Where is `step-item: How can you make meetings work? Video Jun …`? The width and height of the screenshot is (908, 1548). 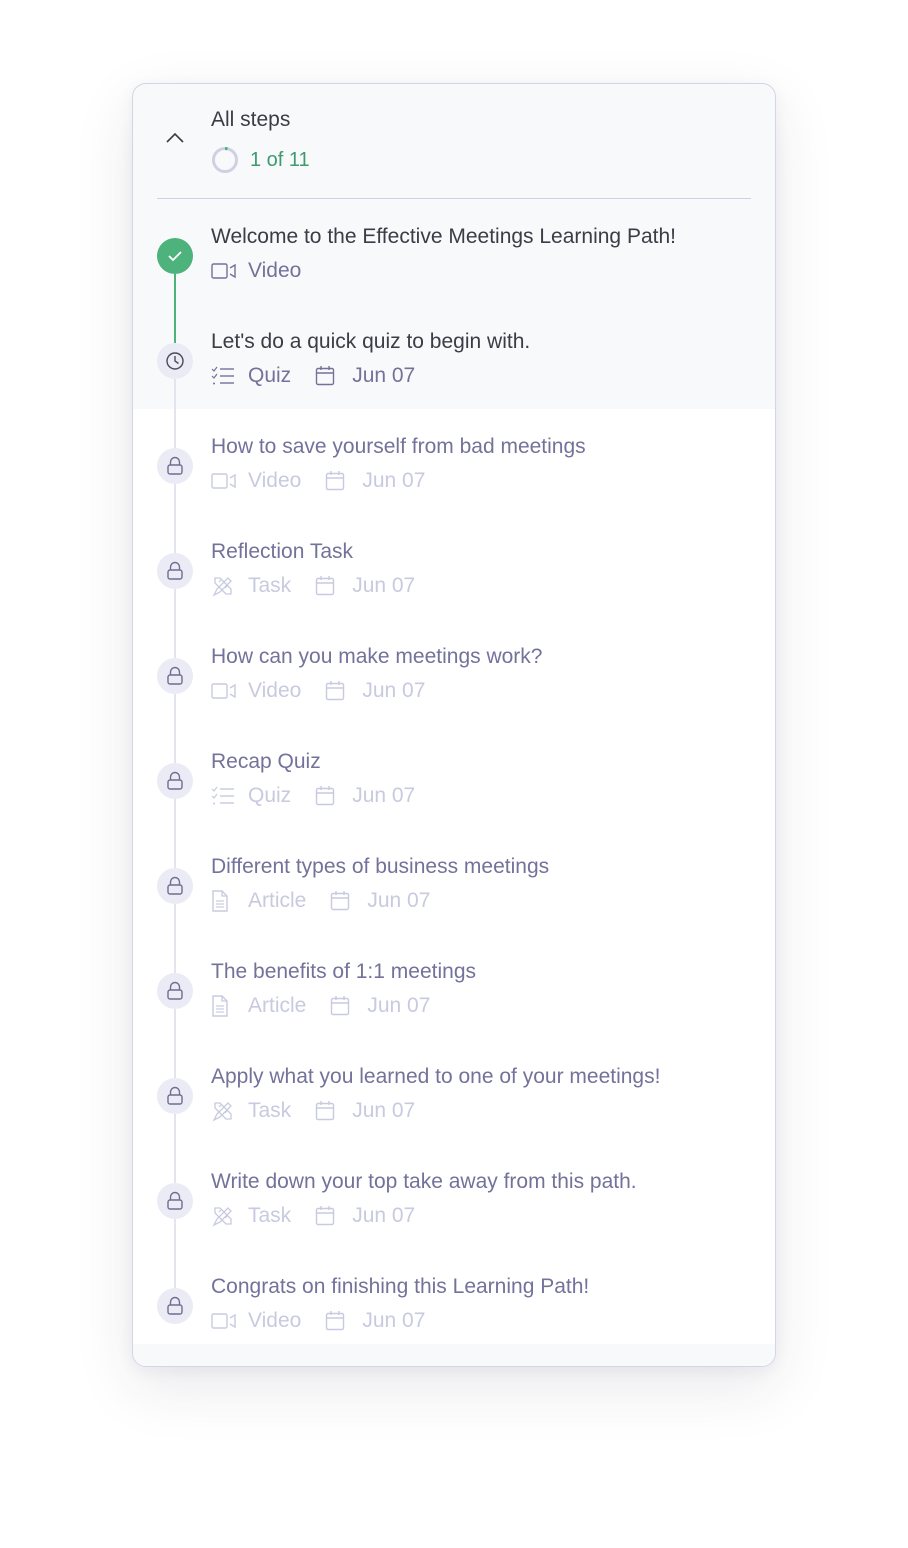 step-item: How can you make meetings work? Video Jun … is located at coordinates (454, 671).